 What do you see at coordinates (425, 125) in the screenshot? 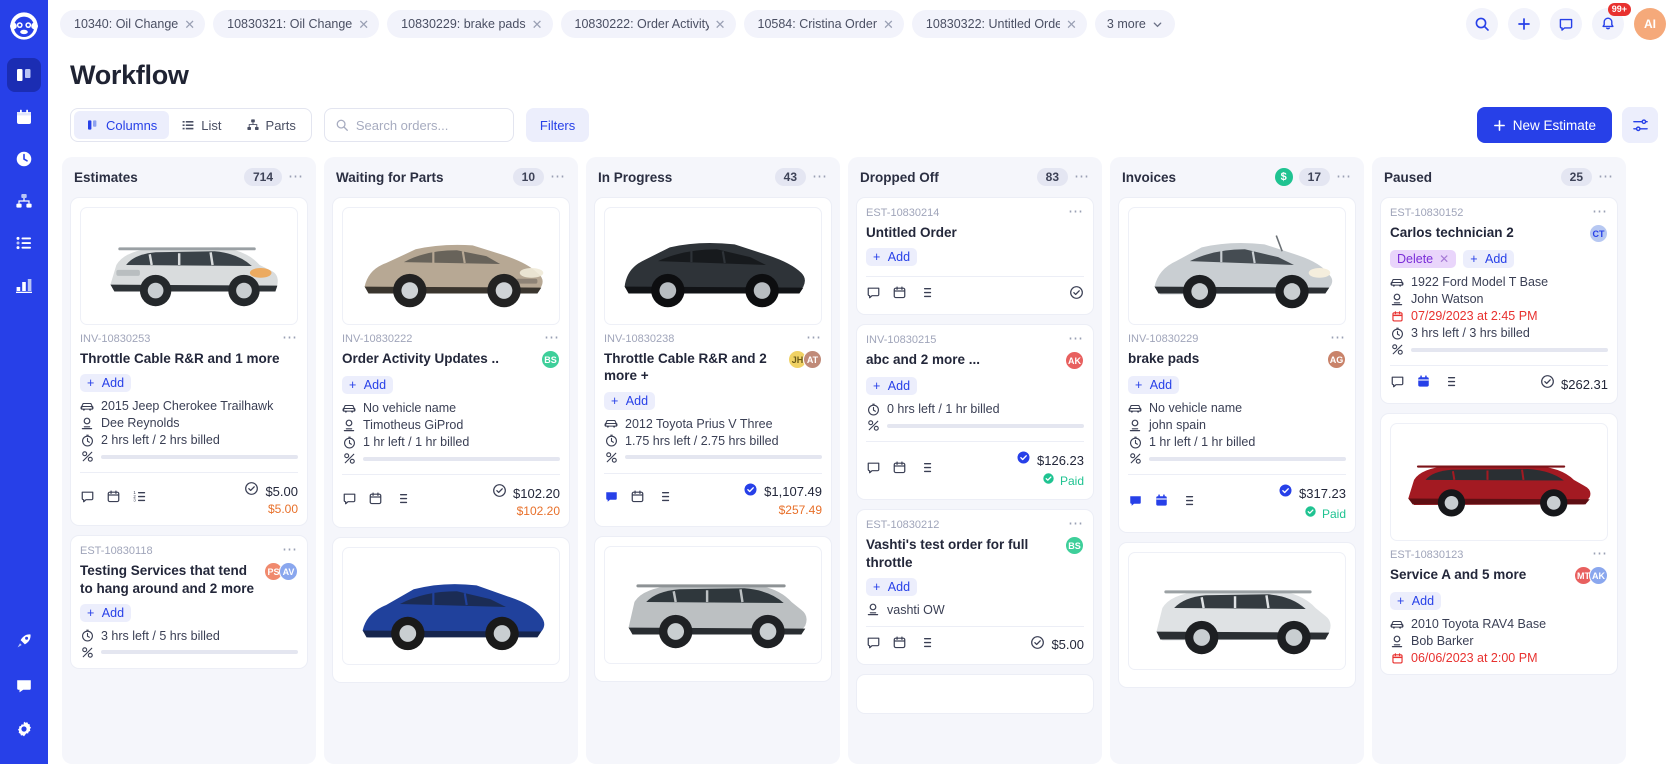
I see `search-input` at bounding box center [425, 125].